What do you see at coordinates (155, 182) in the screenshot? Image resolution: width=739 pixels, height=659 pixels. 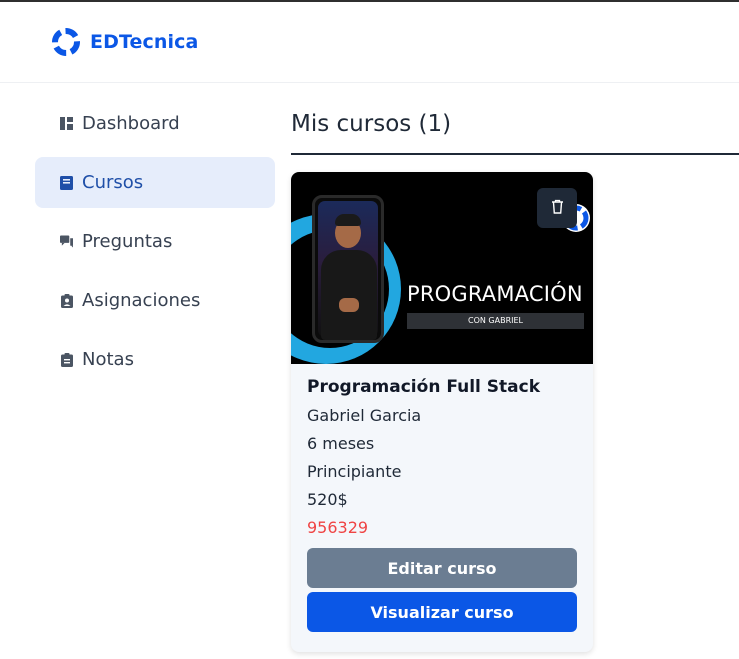 I see `sidebar-item-cursos: Cursos` at bounding box center [155, 182].